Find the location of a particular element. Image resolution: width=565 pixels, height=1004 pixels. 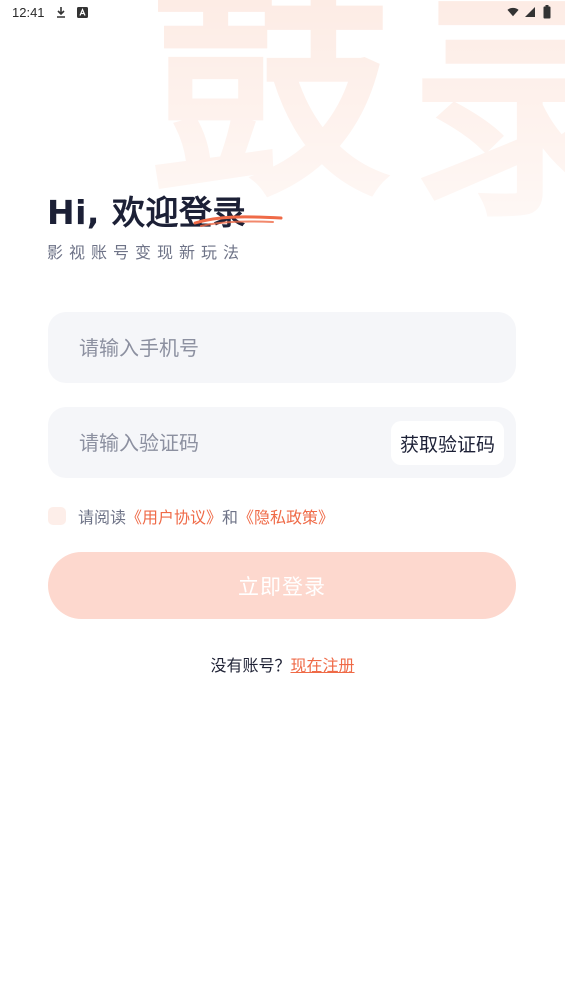

get-code-button: 获取验证码 is located at coordinates (447, 443).